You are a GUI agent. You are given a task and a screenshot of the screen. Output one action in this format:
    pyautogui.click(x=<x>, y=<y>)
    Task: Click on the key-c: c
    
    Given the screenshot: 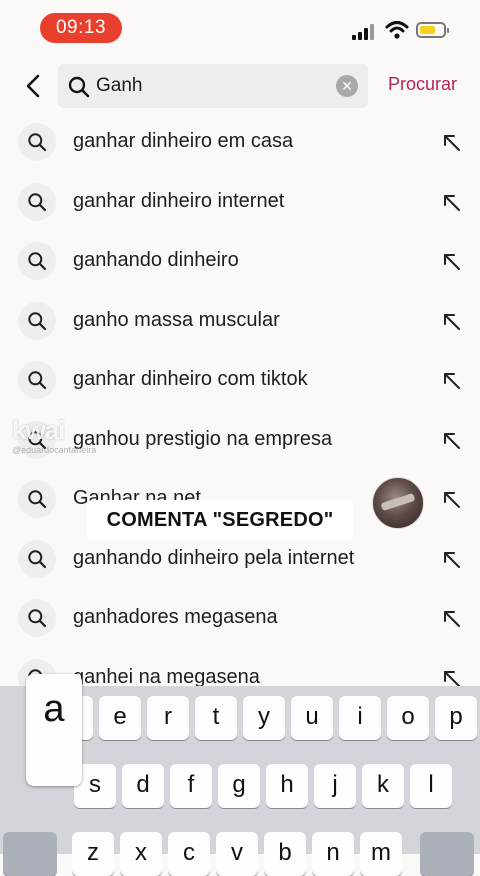 What is the action you would take?
    pyautogui.click(x=189, y=854)
    